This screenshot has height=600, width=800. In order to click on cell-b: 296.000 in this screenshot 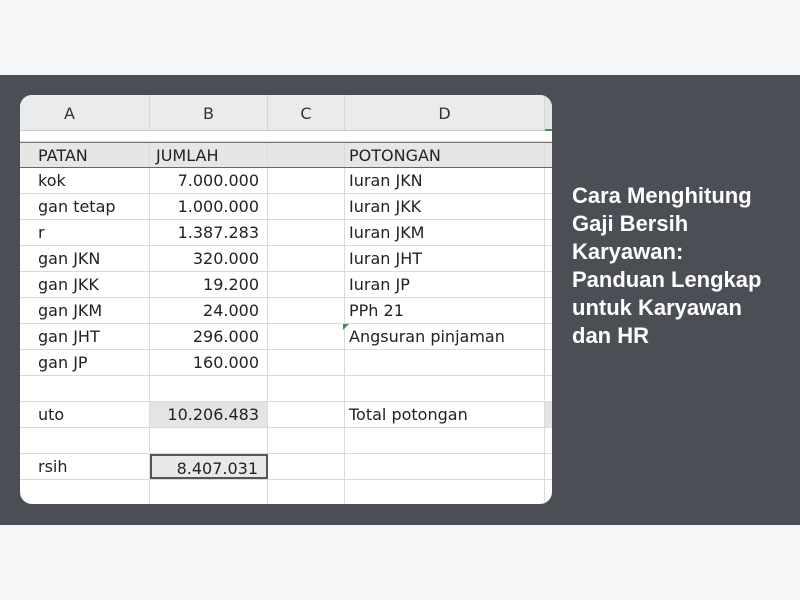, I will do `click(209, 336)`.